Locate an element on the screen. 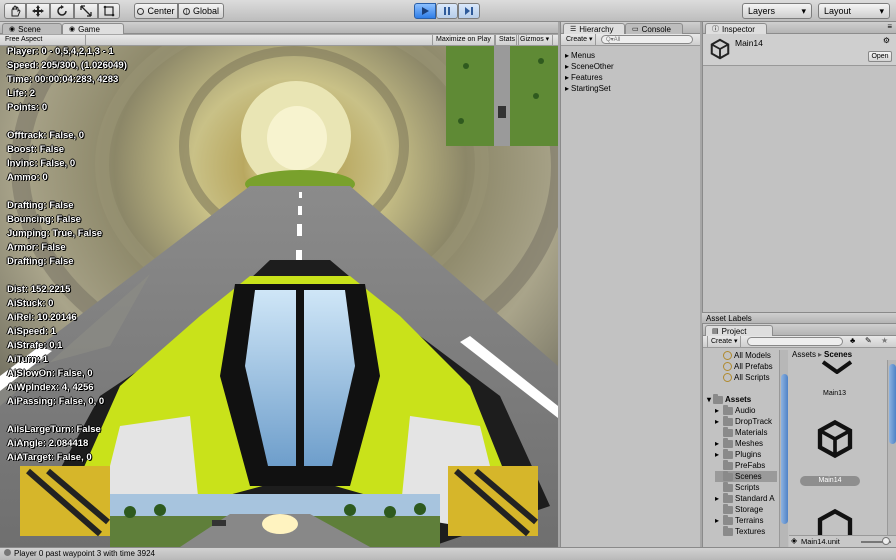 The width and height of the screenshot is (896, 560). filter-by-label-icon: ✎ is located at coordinates (868, 340).